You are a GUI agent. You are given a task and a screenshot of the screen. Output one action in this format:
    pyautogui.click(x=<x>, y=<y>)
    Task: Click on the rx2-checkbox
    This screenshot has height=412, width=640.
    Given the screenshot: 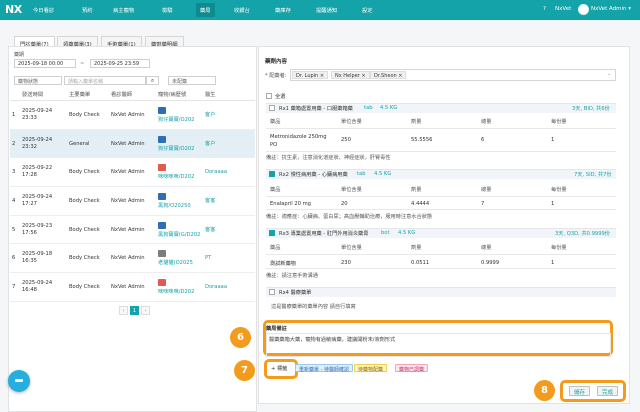 What is the action you would take?
    pyautogui.click(x=272, y=174)
    